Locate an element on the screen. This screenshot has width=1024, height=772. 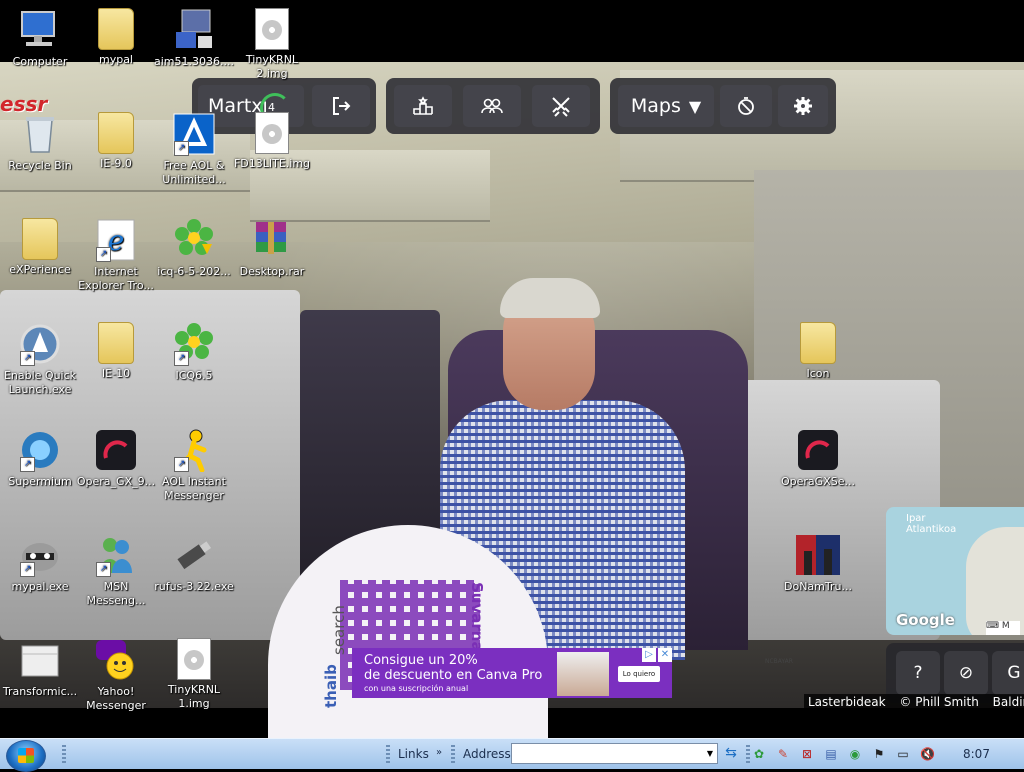
go-arrows-icon: ⇆ is located at coordinates (731, 753).